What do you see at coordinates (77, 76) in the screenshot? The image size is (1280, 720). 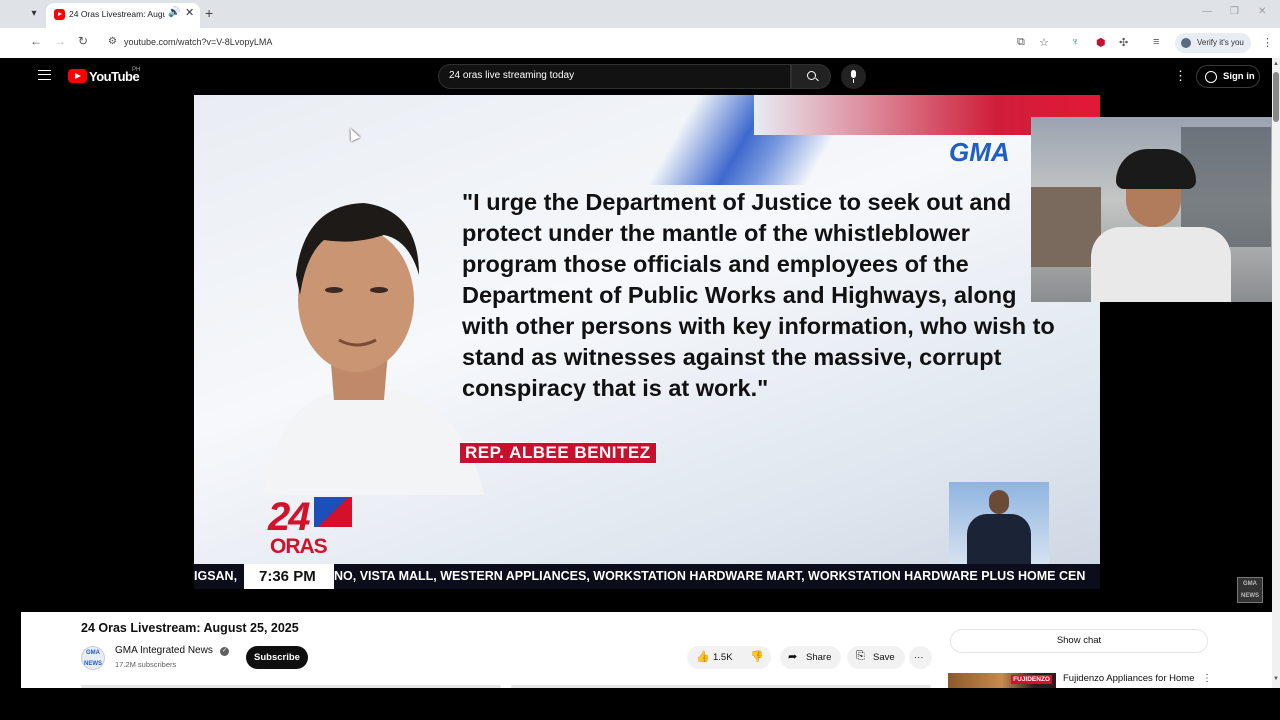 I see `youtube-logo-icon` at bounding box center [77, 76].